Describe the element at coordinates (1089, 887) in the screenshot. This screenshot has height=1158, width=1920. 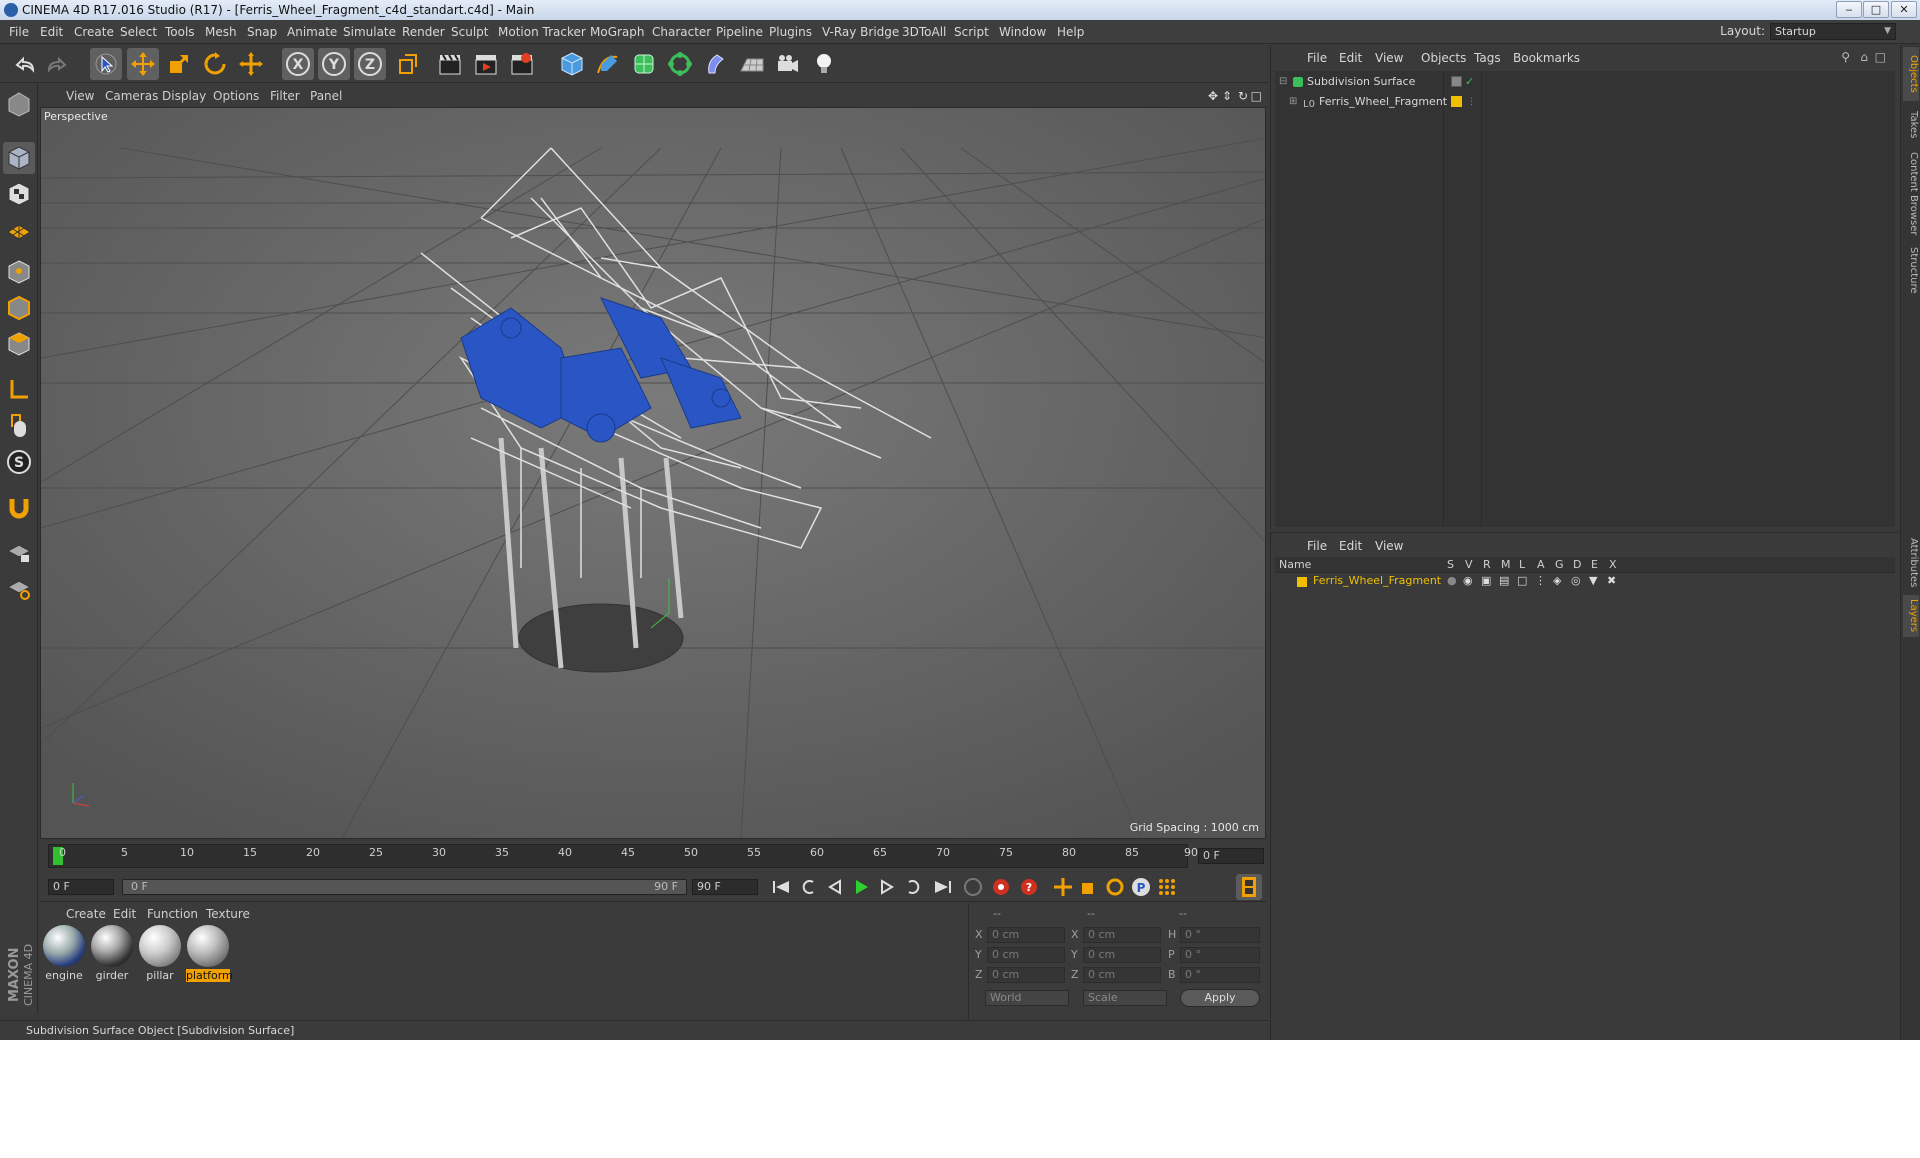
I see `key-scale-button` at that location.